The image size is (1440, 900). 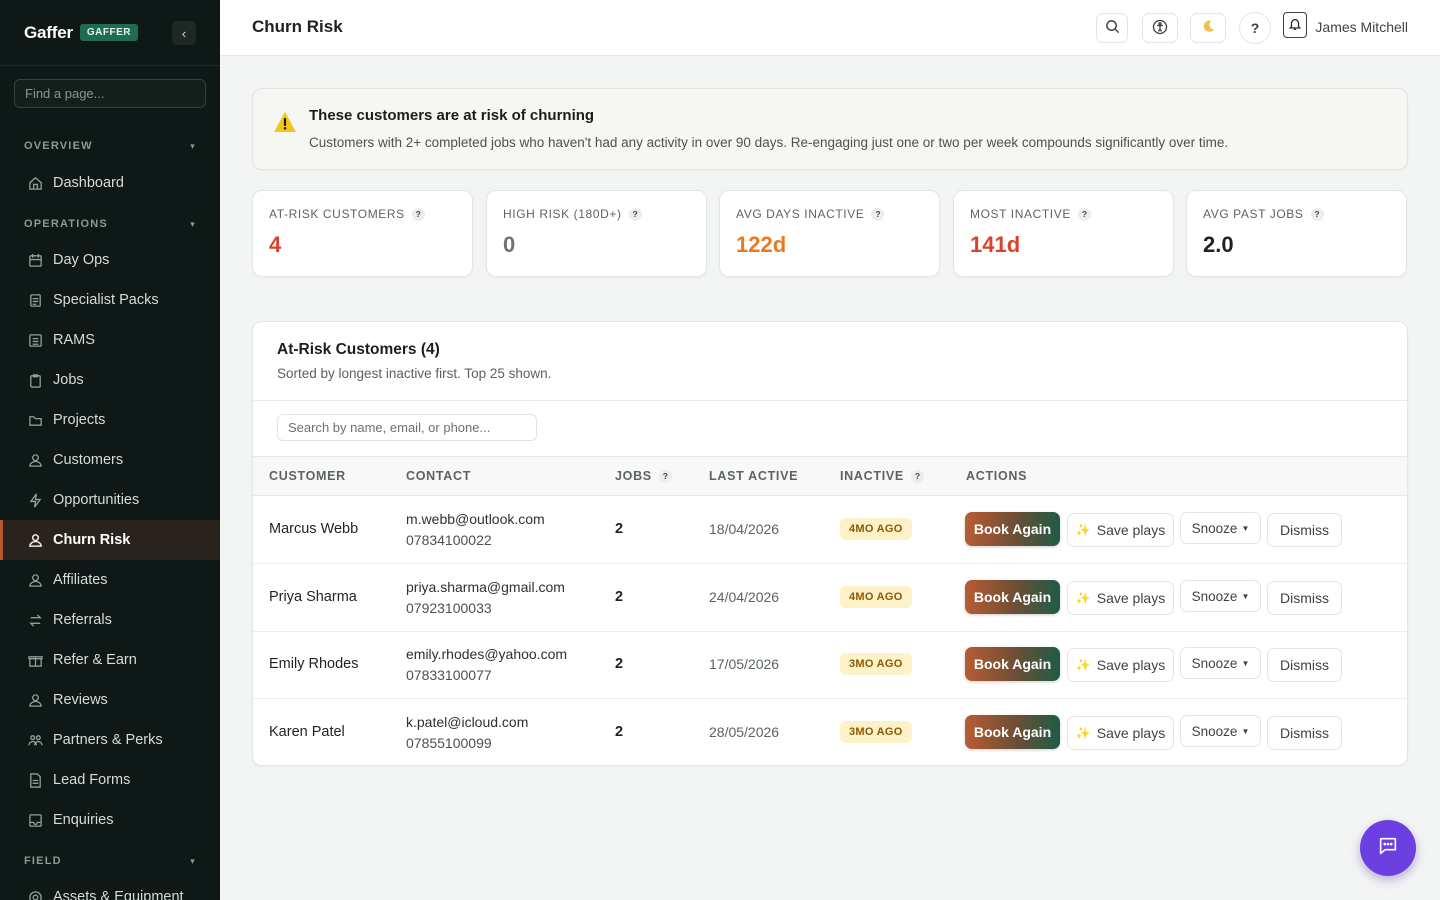 I want to click on users-icon, so click(x=35, y=460).